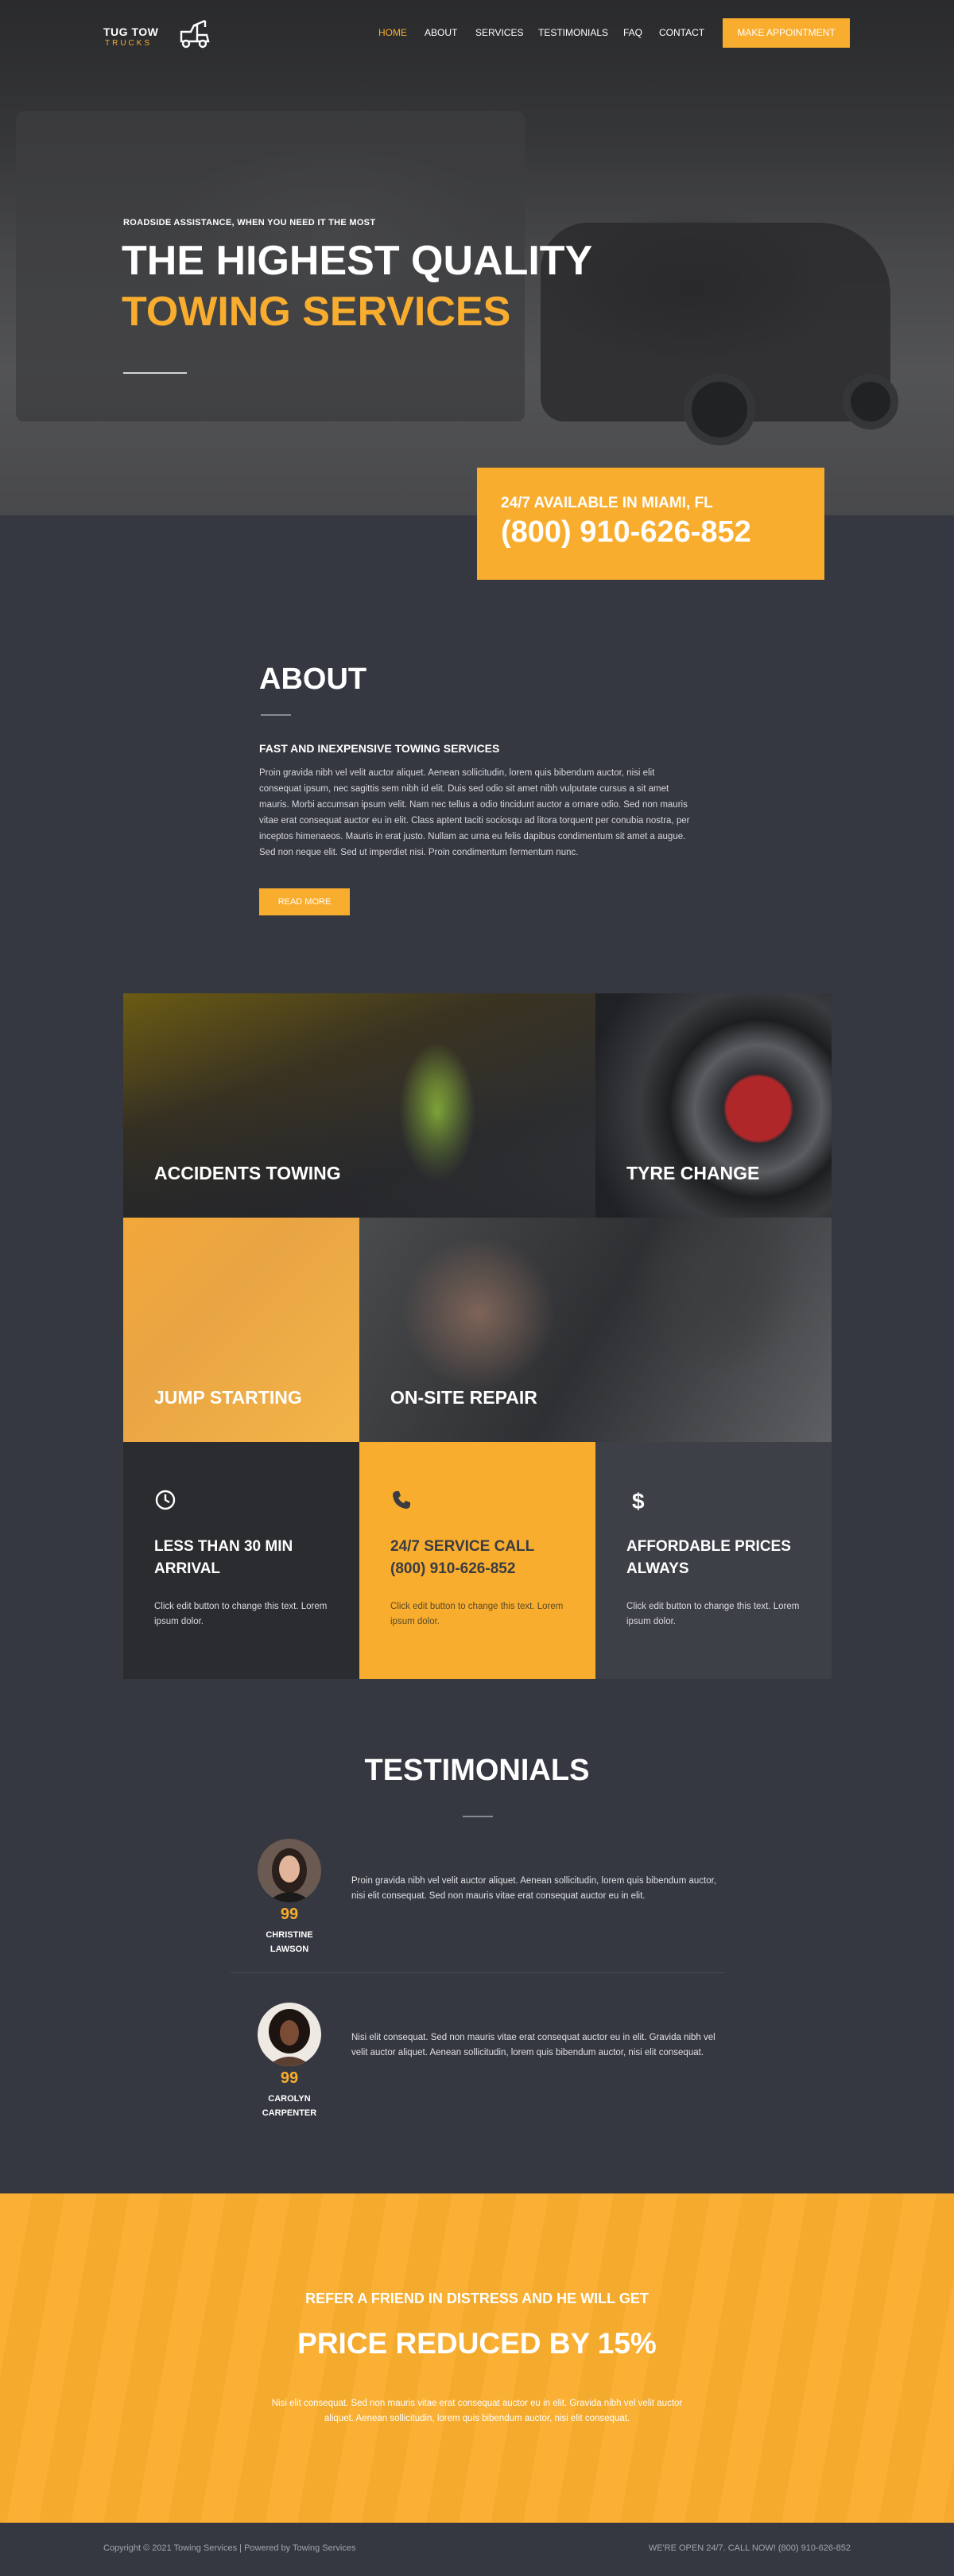  Describe the element at coordinates (657, 1568) in the screenshot. I see `feature-title-line2: ALWAYS` at that location.